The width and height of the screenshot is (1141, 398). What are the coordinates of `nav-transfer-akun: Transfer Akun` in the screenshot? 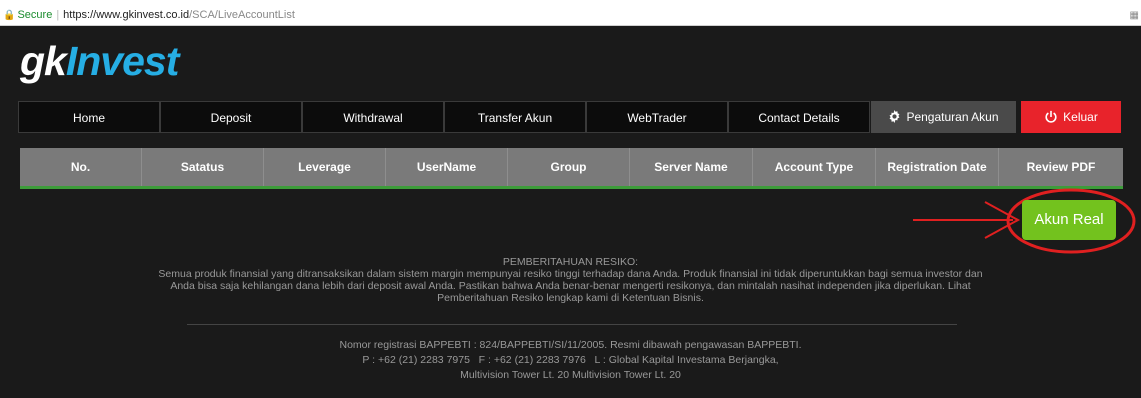 It's located at (515, 117).